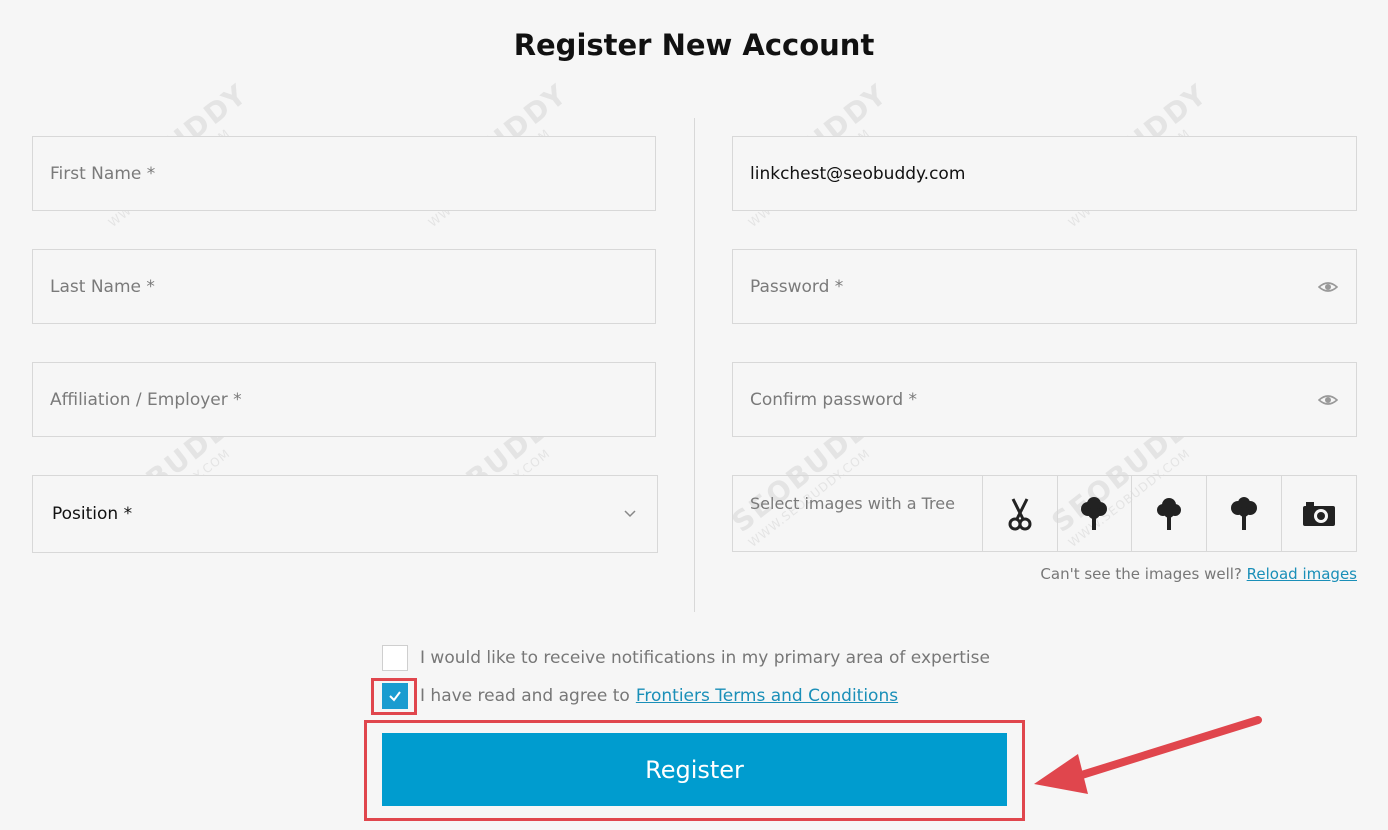 This screenshot has width=1388, height=830. Describe the element at coordinates (103, 173) in the screenshot. I see `first-name-placeholder: First Name *` at that location.